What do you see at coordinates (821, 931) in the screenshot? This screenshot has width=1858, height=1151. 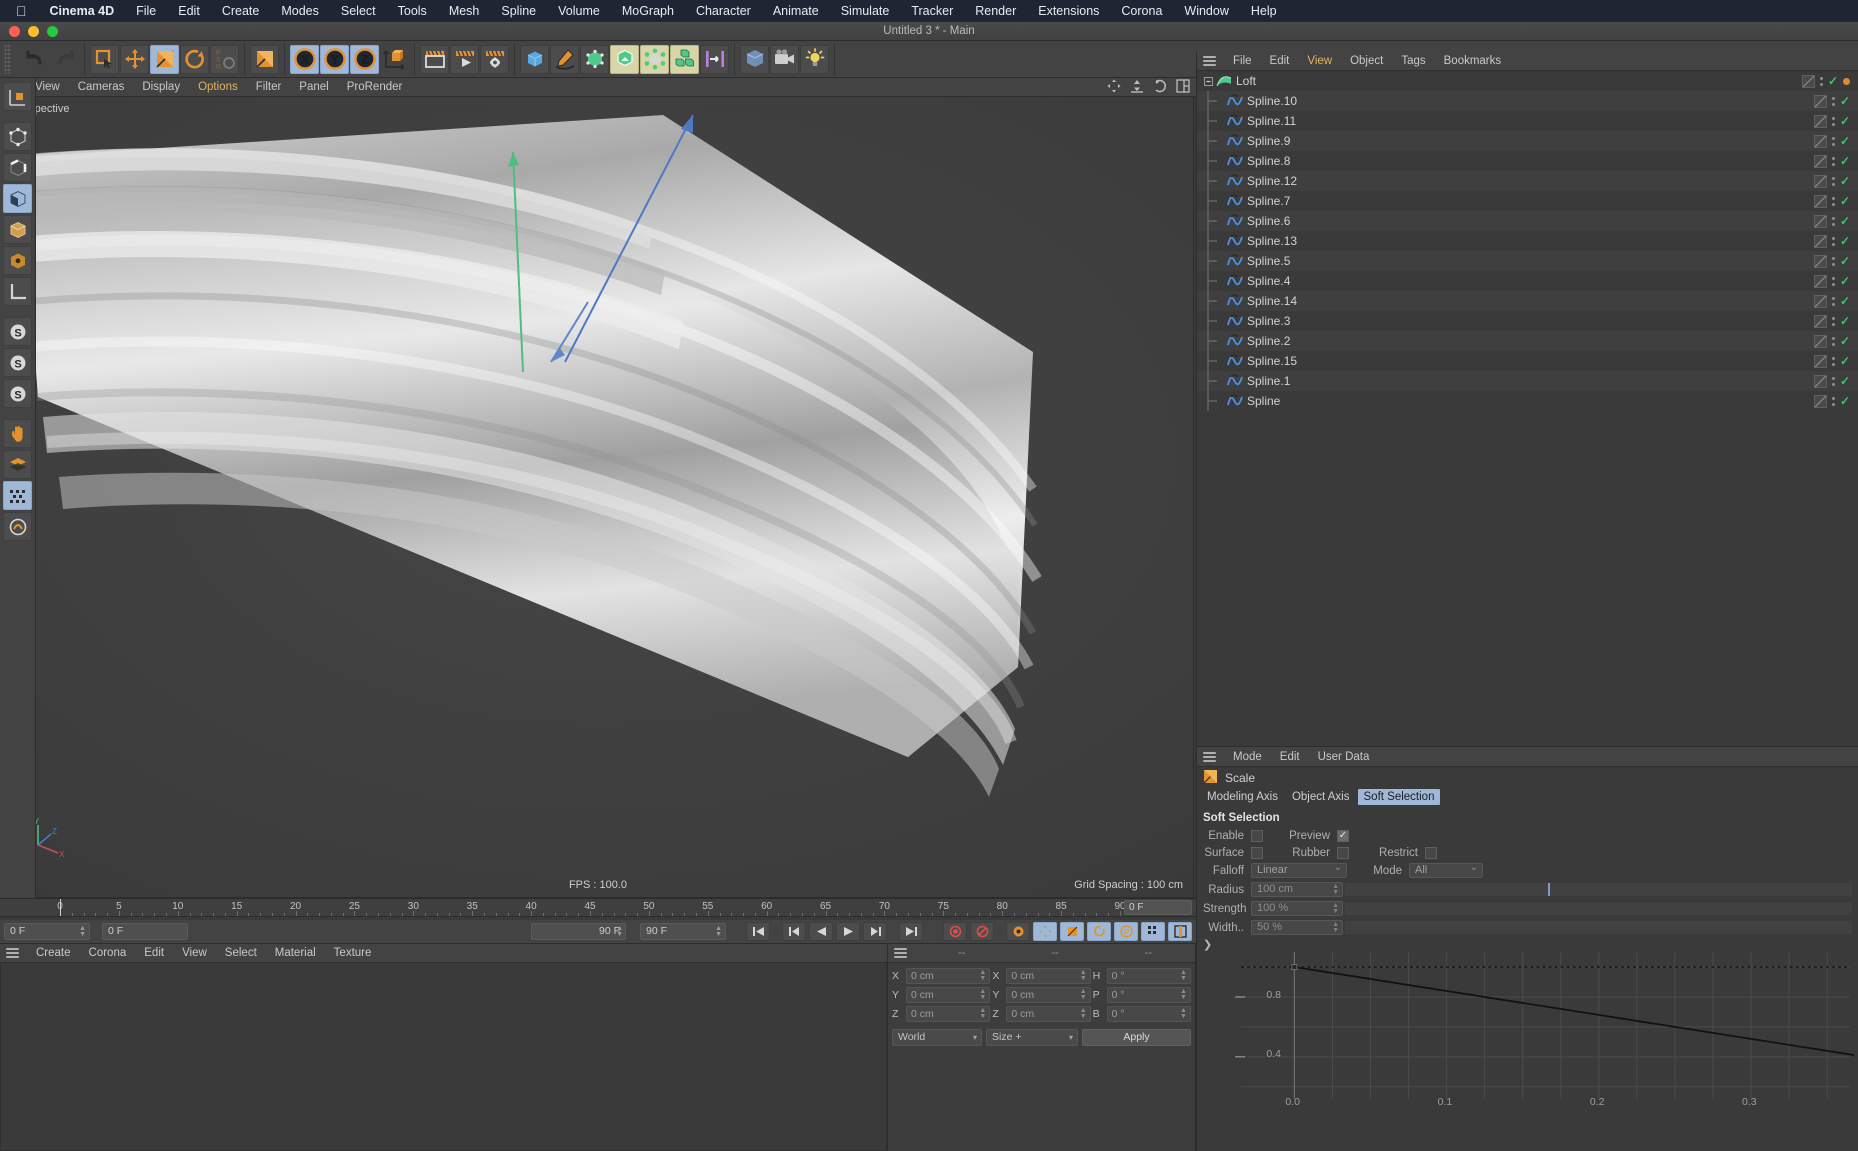 I see `play-reverse-button` at bounding box center [821, 931].